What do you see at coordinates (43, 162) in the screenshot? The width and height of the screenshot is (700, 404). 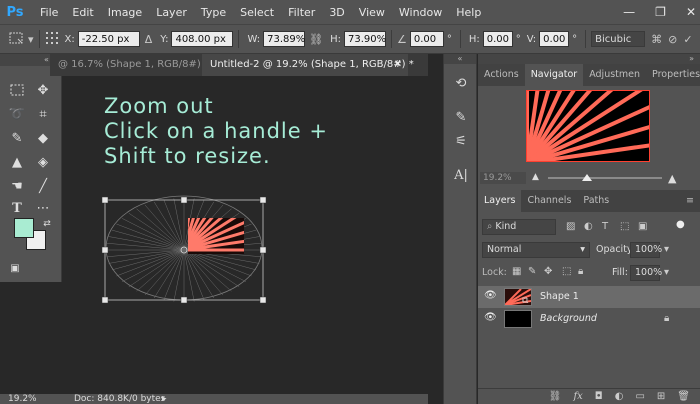 I see `bucket-icon: ◈` at bounding box center [43, 162].